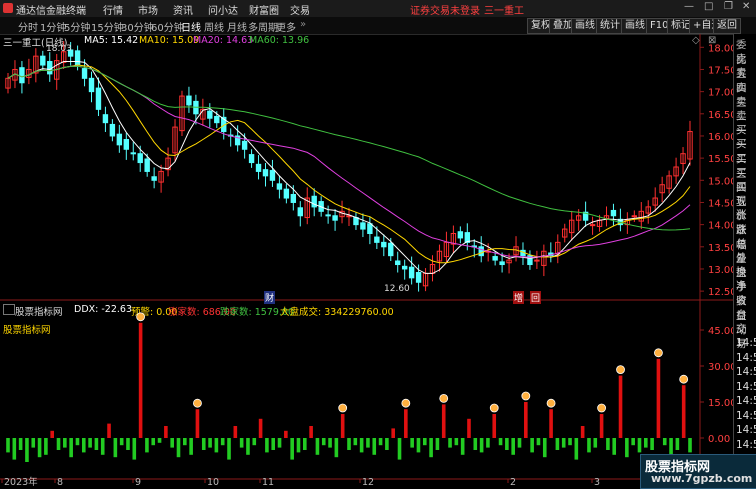  What do you see at coordinates (300, 9) in the screenshot?
I see `menu-trade: 交易` at bounding box center [300, 9].